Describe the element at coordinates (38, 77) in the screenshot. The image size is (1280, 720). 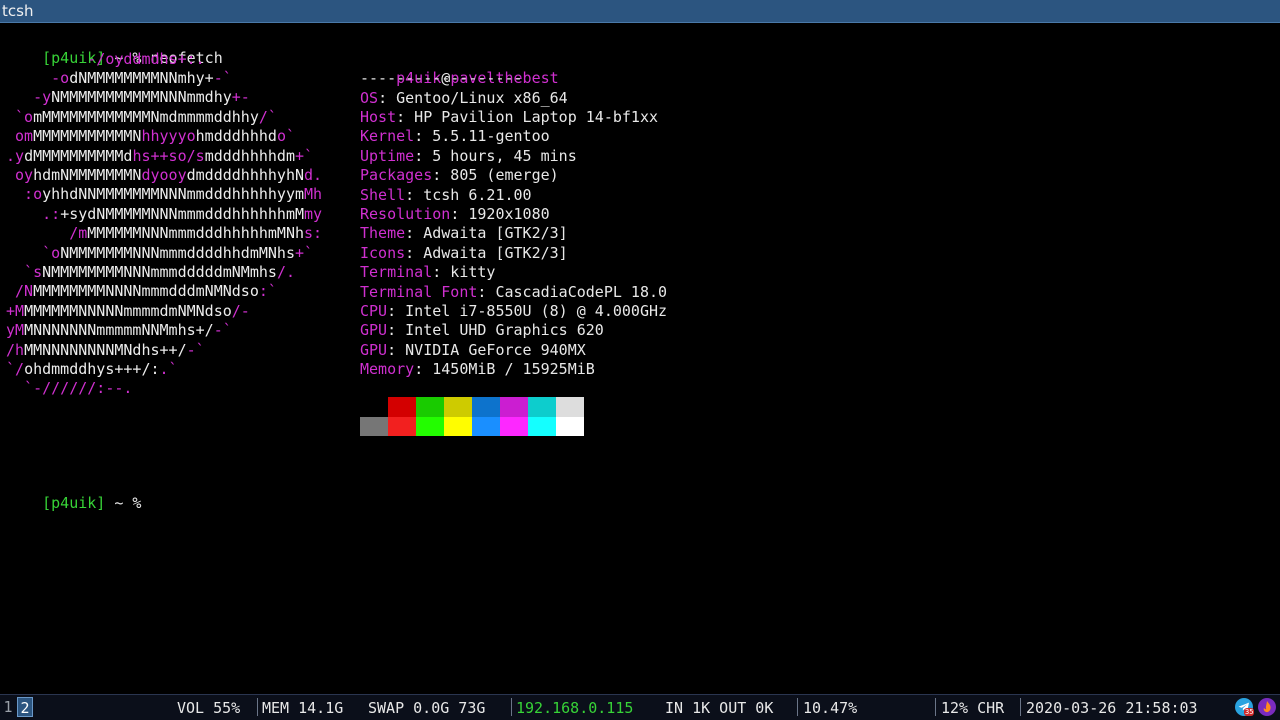
I see `ascii-segment: -o` at that location.